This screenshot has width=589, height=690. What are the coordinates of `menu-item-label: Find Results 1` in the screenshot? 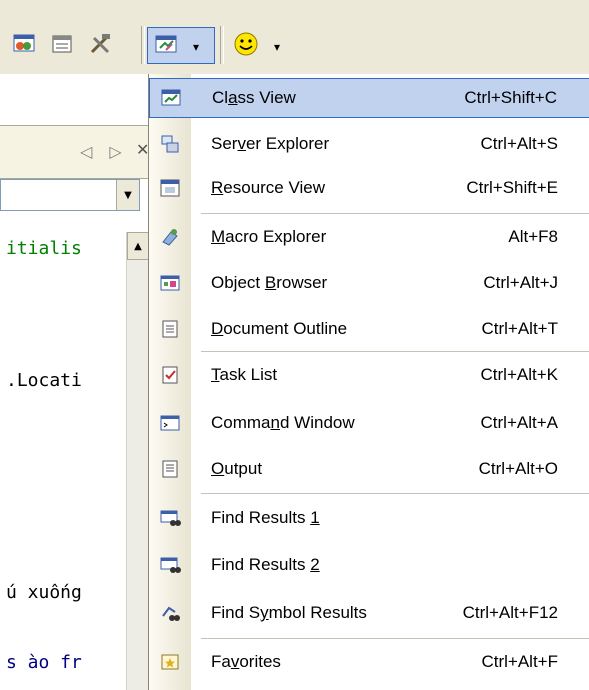 It's located at (265, 518).